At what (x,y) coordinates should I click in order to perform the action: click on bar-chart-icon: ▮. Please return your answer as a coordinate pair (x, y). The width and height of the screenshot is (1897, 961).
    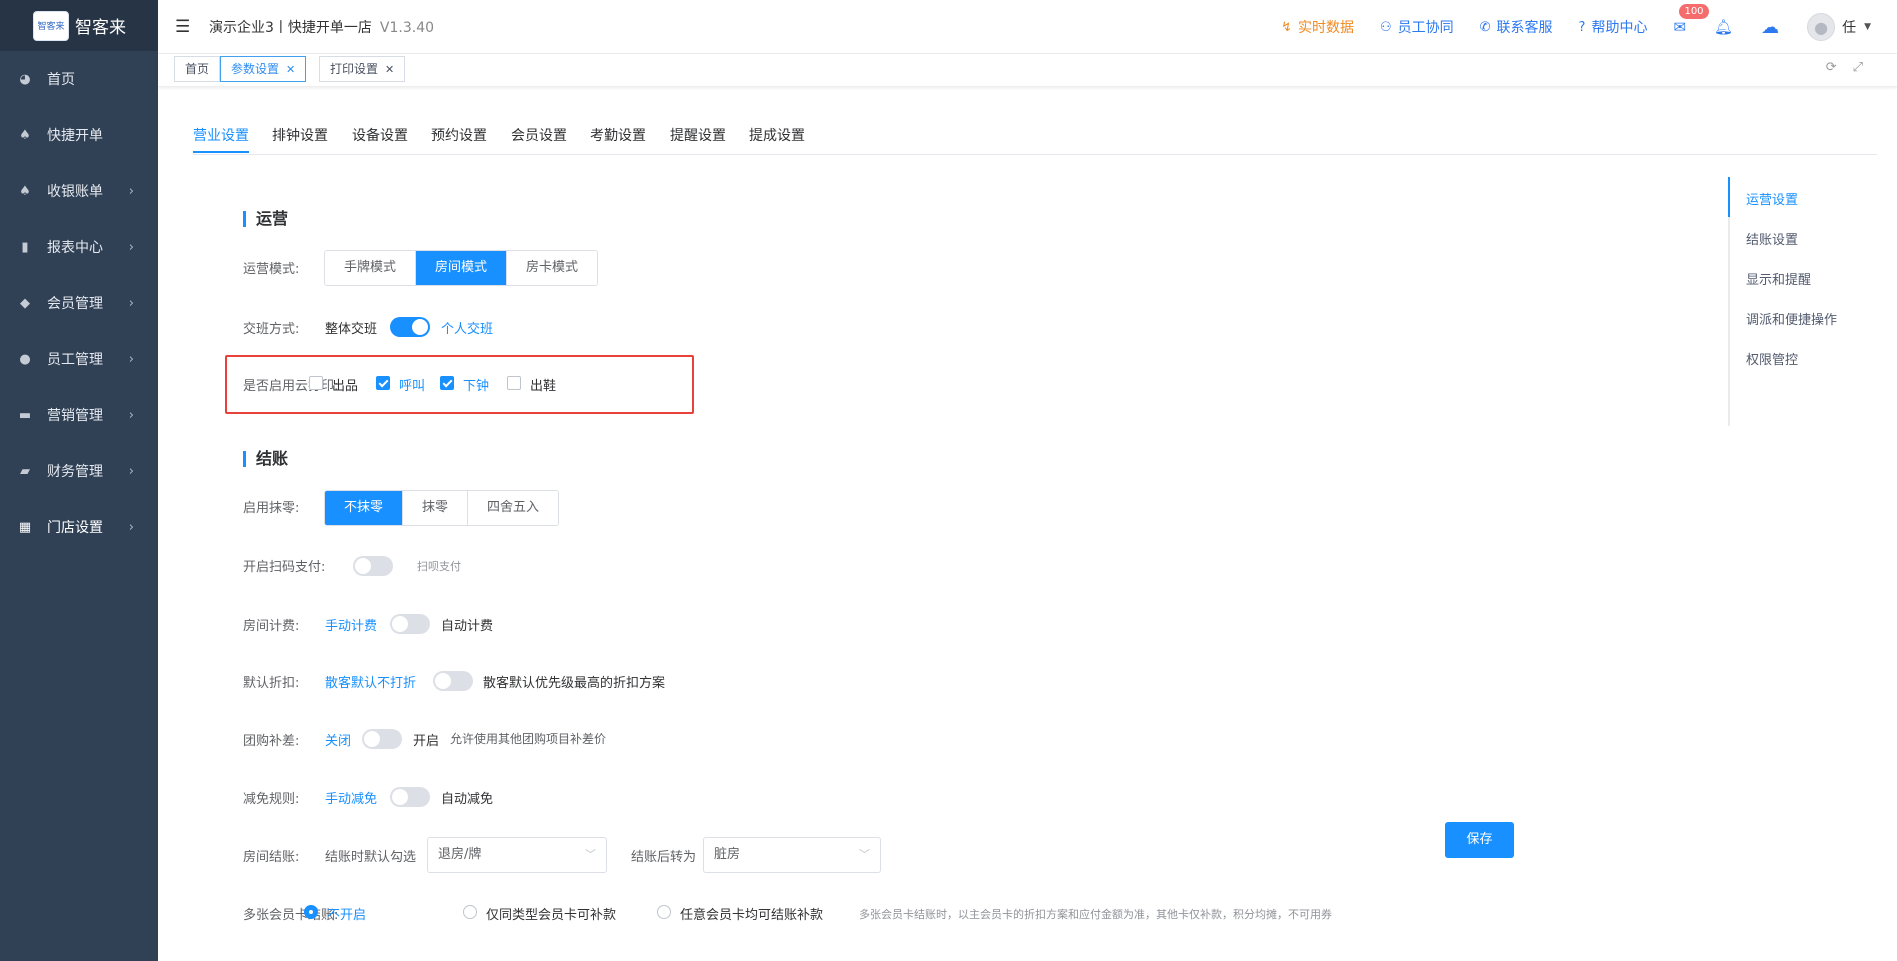
    Looking at the image, I should click on (25, 247).